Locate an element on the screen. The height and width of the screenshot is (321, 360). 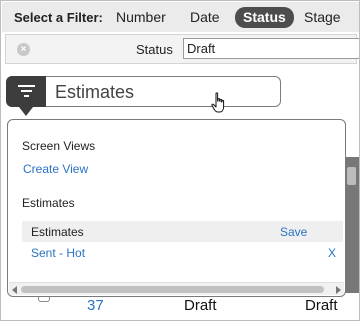
scroll-right-icon is located at coordinates (338, 290).